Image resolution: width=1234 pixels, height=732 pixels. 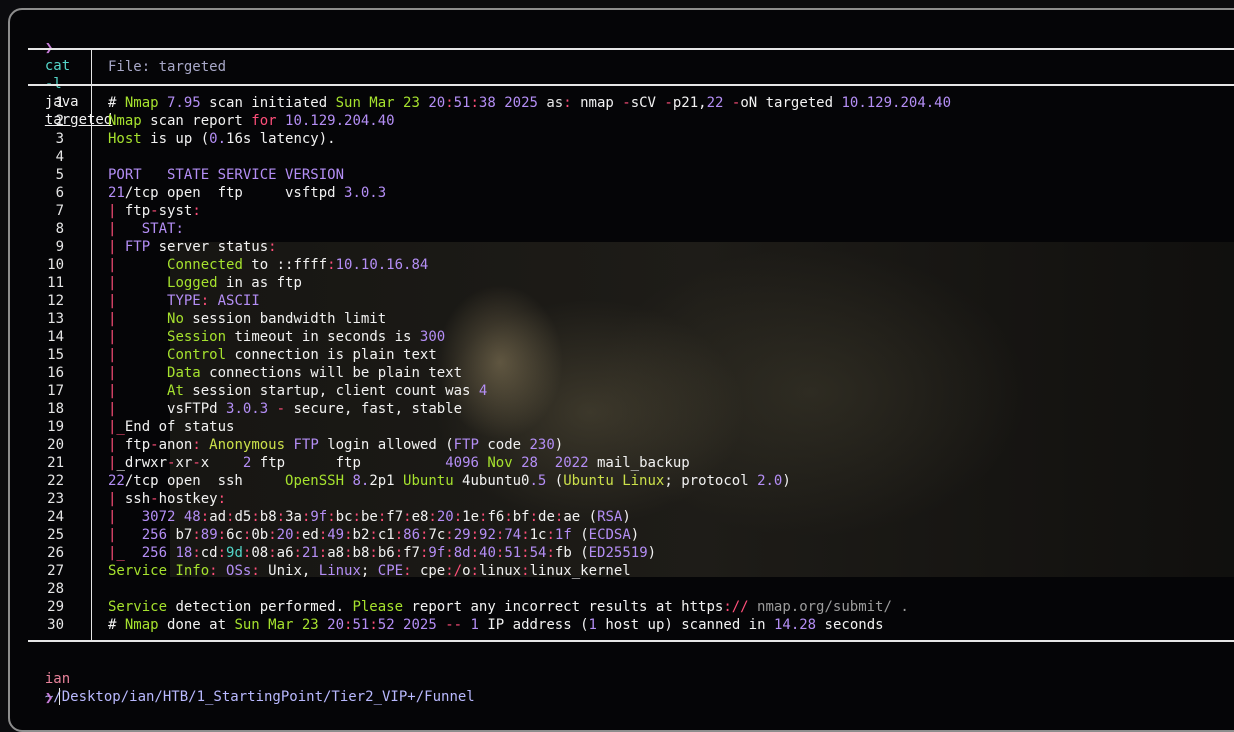 I want to click on code-token: 2p1, so click(x=386, y=481).